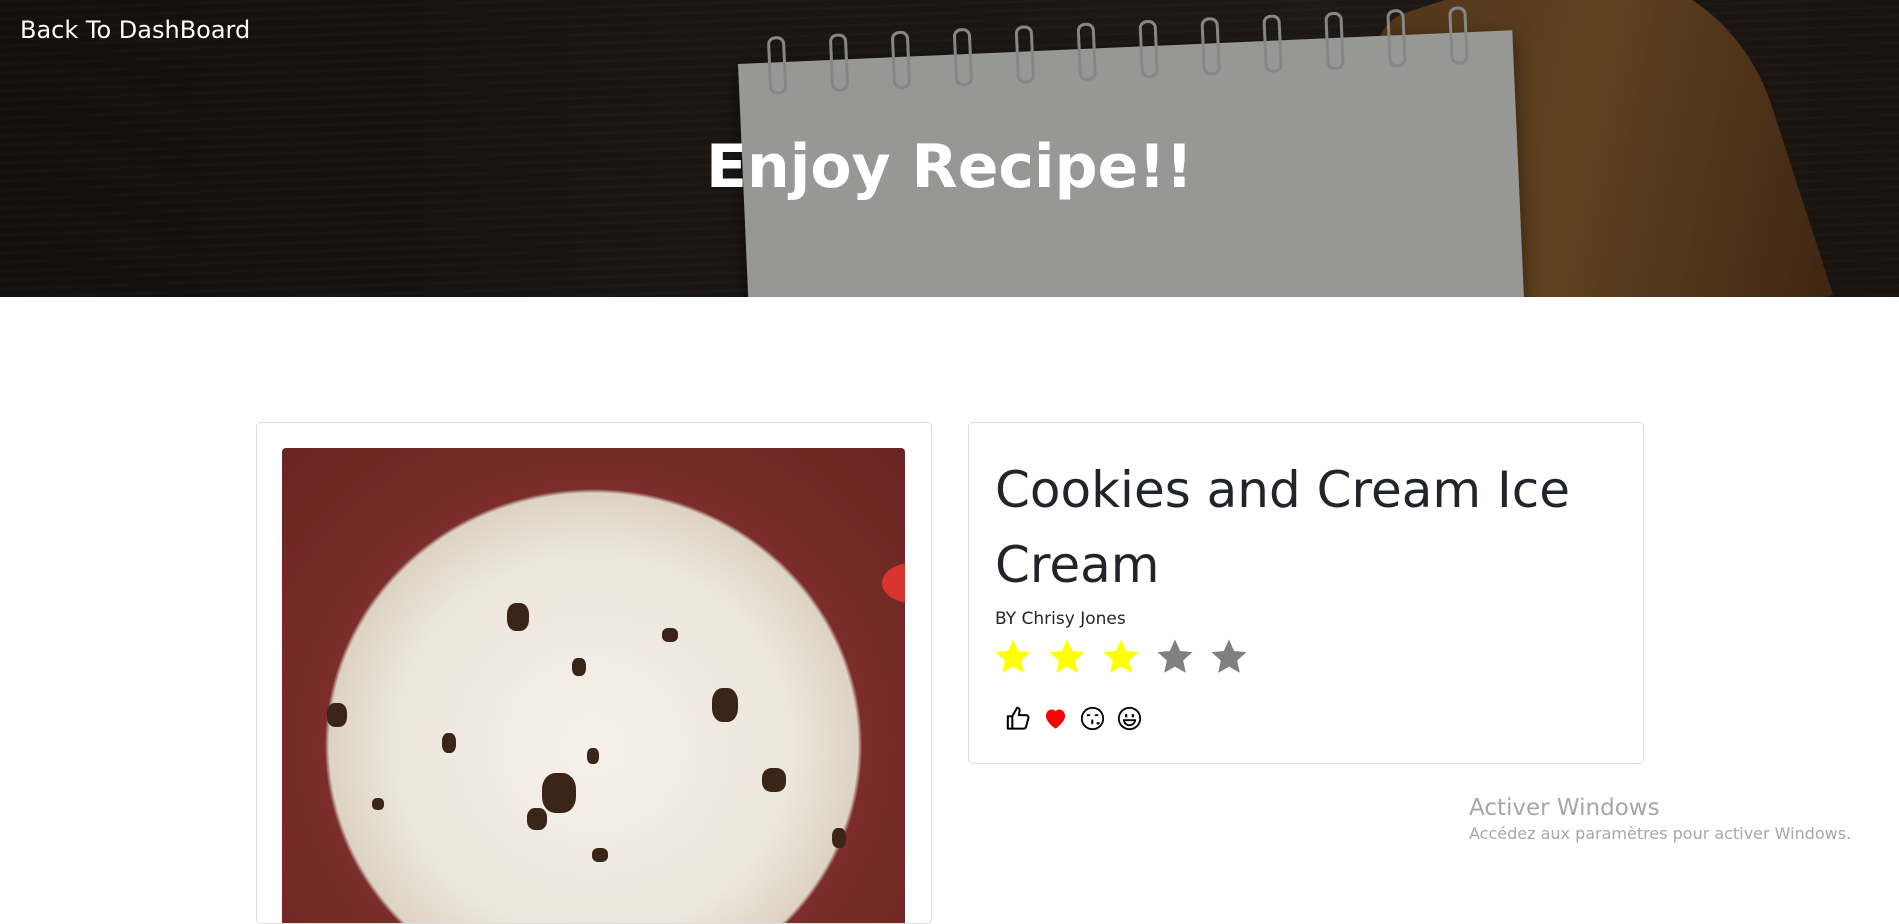 The height and width of the screenshot is (924, 1899). I want to click on kiss-icon, so click(1092, 718).